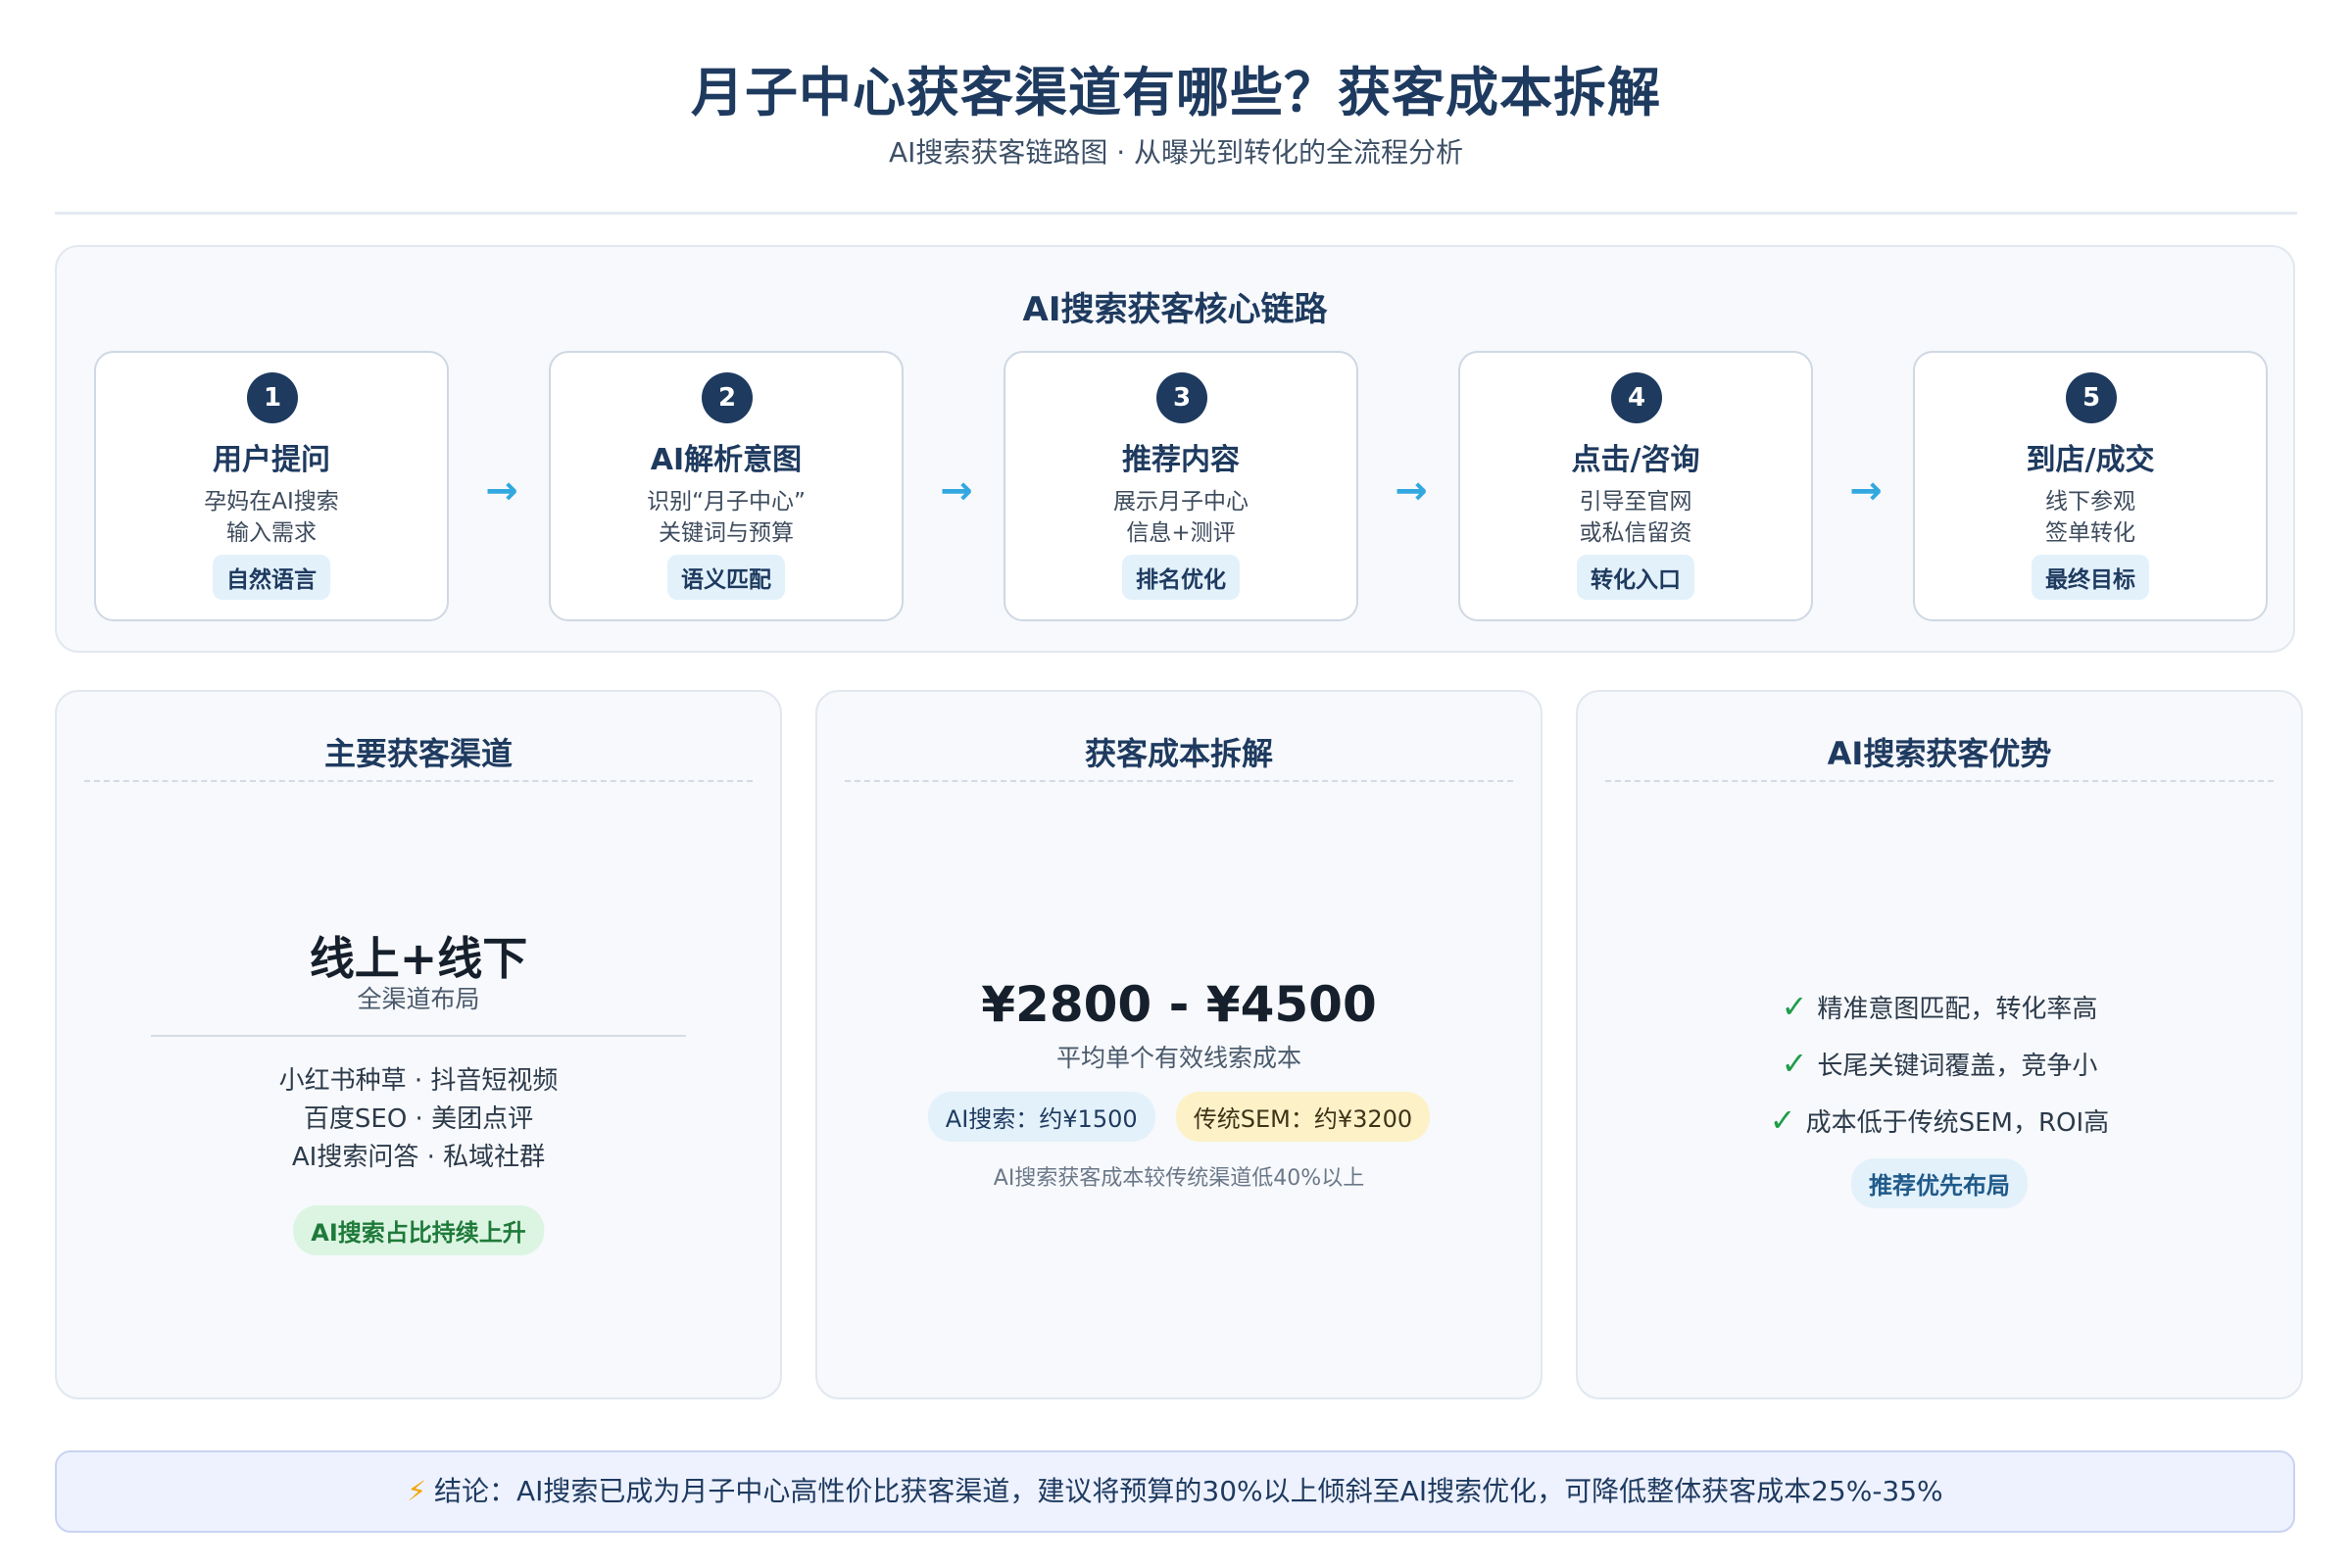 This screenshot has height=1568, width=2352. What do you see at coordinates (2090, 577) in the screenshot?
I see `step-tag: 最终目标` at bounding box center [2090, 577].